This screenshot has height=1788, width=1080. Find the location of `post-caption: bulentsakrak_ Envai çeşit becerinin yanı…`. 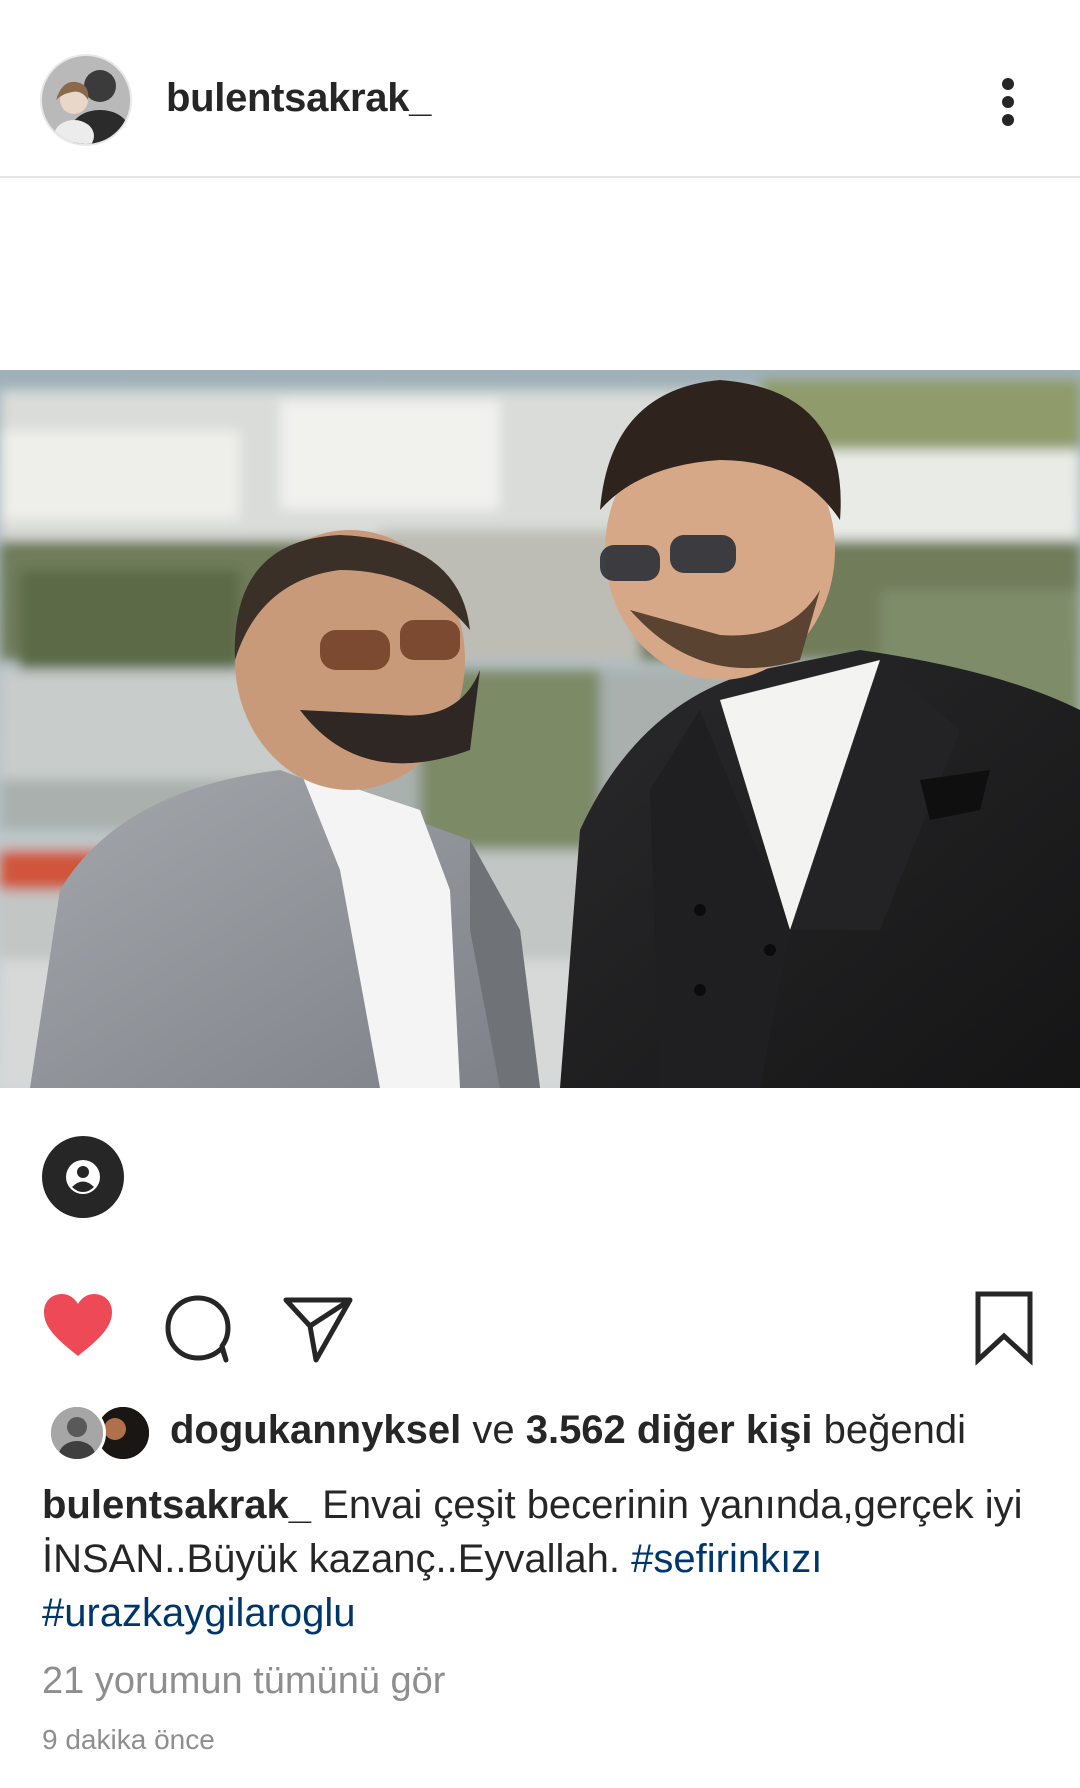

post-caption: bulentsakrak_ Envai çeşit becerinin yanı… is located at coordinates (542, 1559).